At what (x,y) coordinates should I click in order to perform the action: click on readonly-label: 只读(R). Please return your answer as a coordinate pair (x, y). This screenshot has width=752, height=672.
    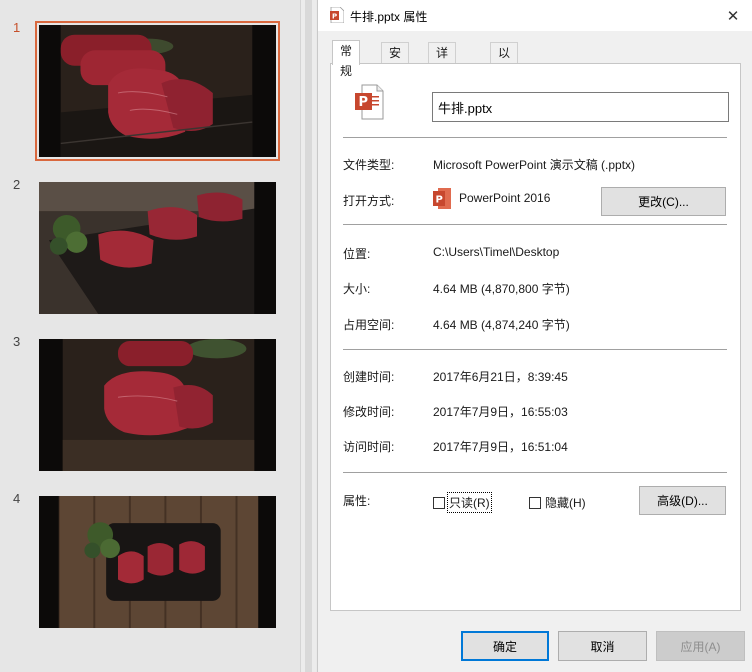
    Looking at the image, I should click on (469, 502).